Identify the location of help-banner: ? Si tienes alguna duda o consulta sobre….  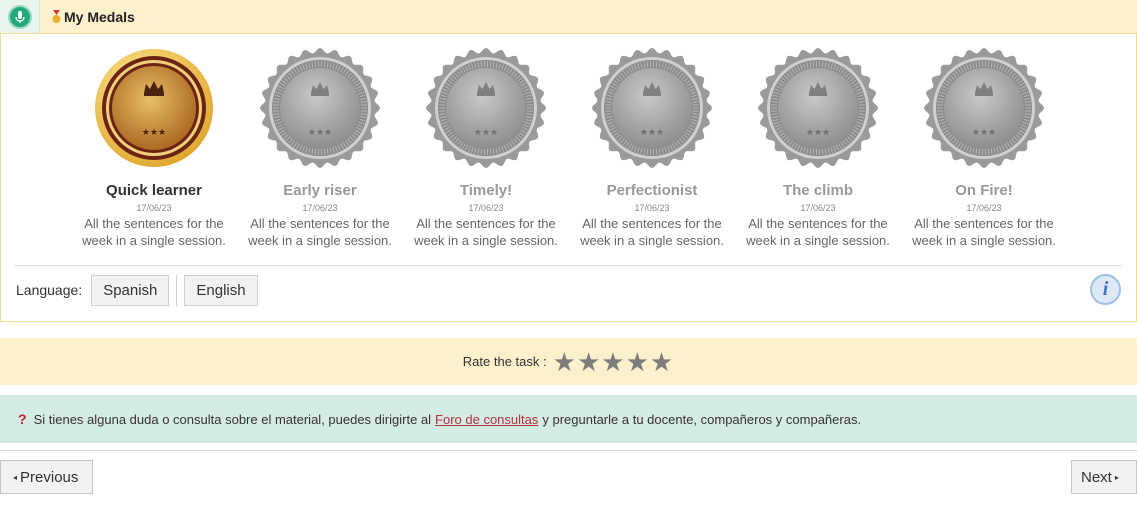
(568, 419).